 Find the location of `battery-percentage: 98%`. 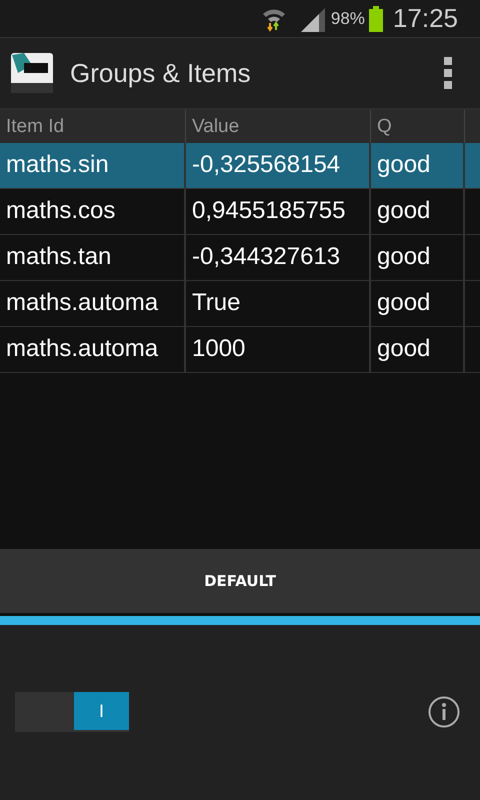

battery-percentage: 98% is located at coordinates (347, 18).